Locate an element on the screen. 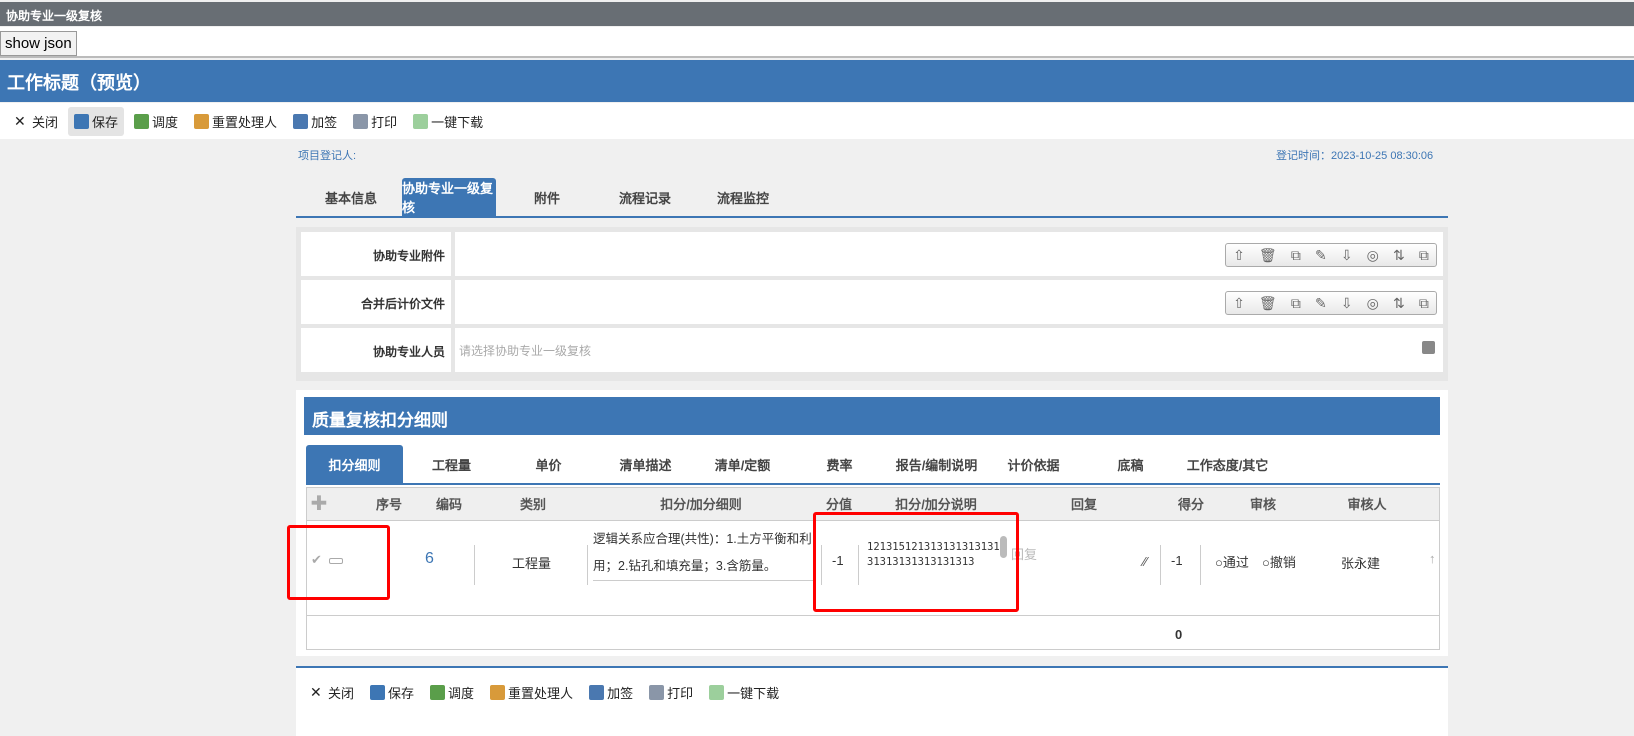 Image resolution: width=1634 pixels, height=736 pixels. user-picker-icon is located at coordinates (1428, 347).